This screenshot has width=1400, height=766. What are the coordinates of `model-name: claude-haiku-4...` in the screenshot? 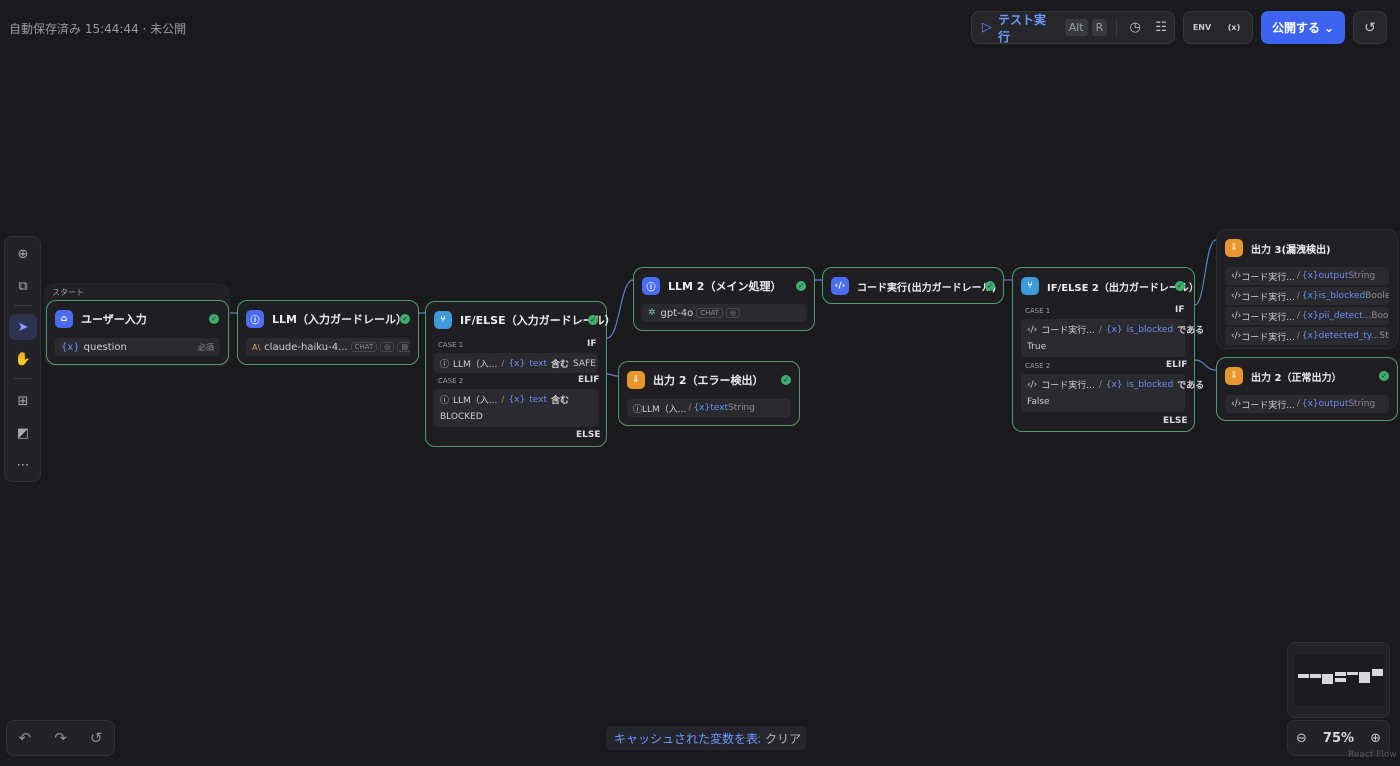 It's located at (306, 347).